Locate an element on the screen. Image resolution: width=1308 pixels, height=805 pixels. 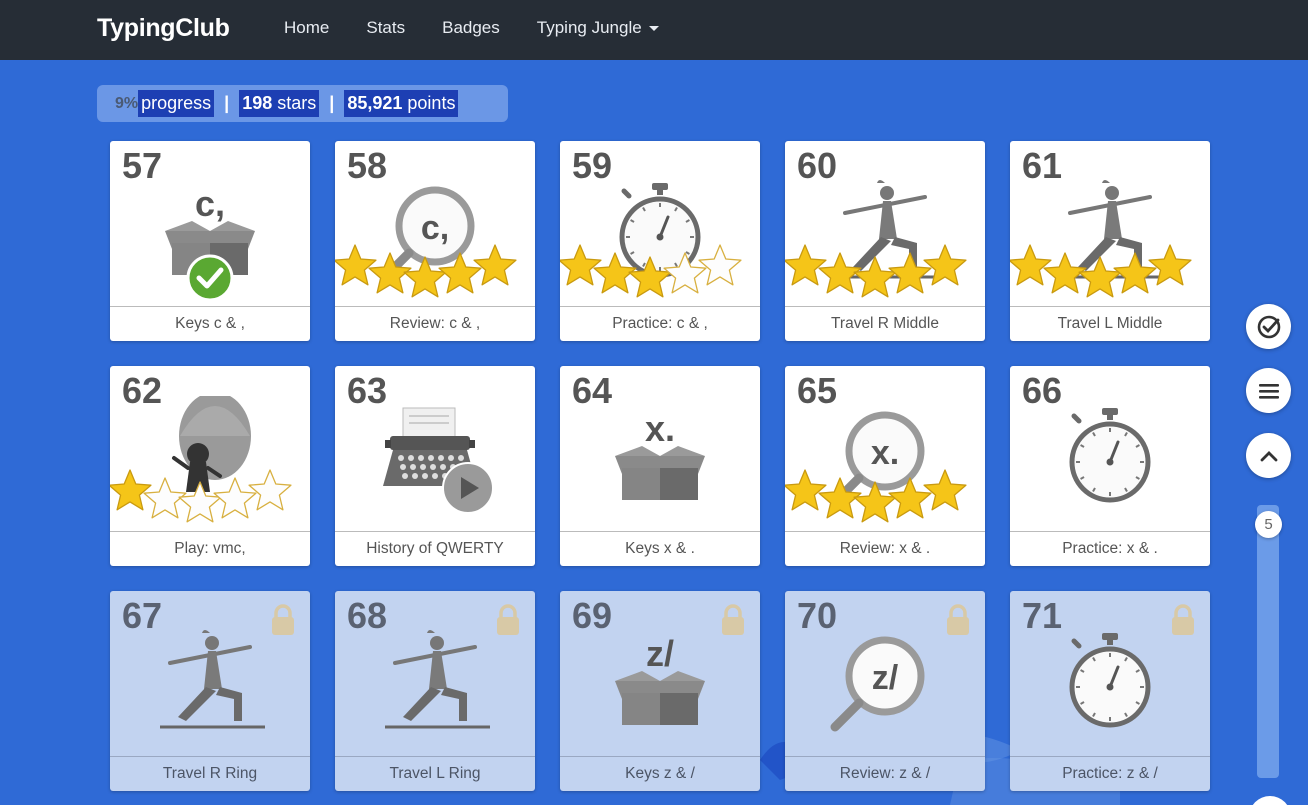
points-stat: 85,921 points is located at coordinates (401, 103).